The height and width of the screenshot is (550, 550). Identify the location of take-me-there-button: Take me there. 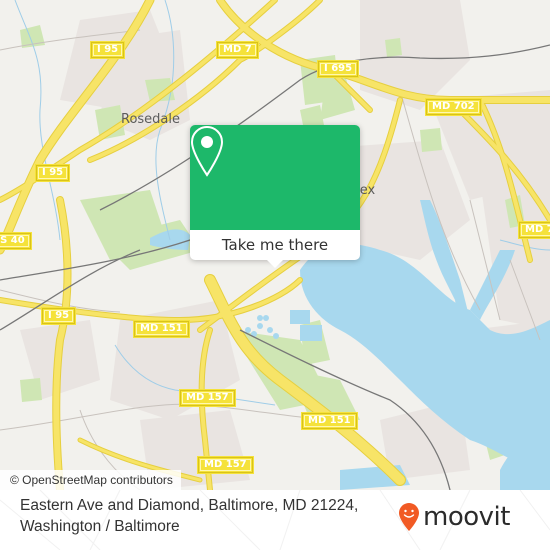
(275, 245).